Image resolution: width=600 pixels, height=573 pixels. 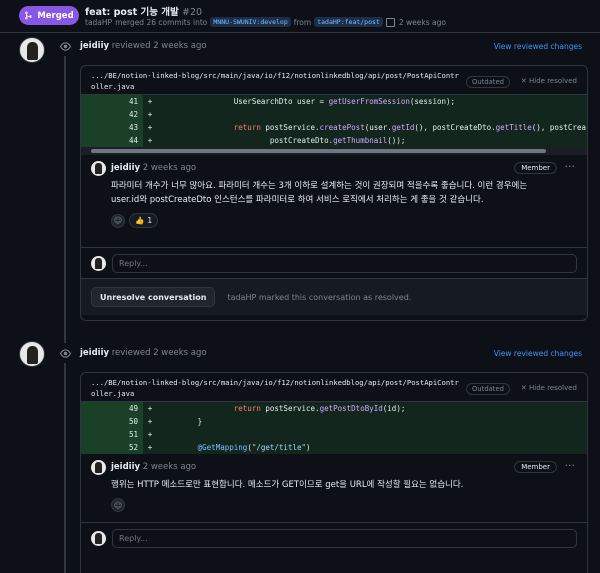 What do you see at coordinates (334, 140) in the screenshot?
I see `code-line: 44 + postCreateDto.getThumbnail());` at bounding box center [334, 140].